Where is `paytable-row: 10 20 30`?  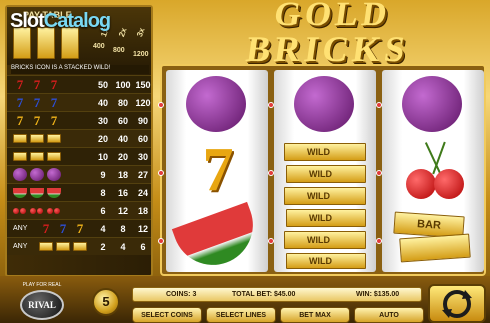 paytable-row: 10 20 30 is located at coordinates (79, 156).